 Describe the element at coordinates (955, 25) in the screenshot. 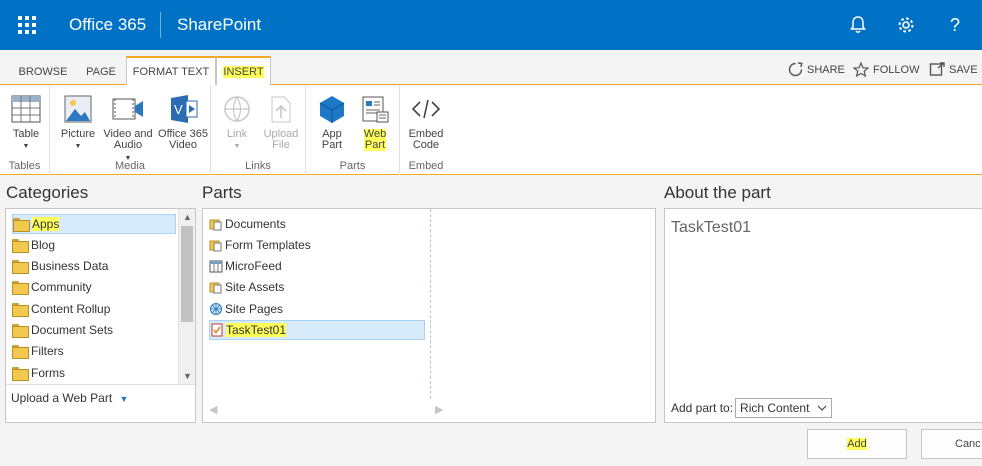

I see `help-icon: ?` at that location.